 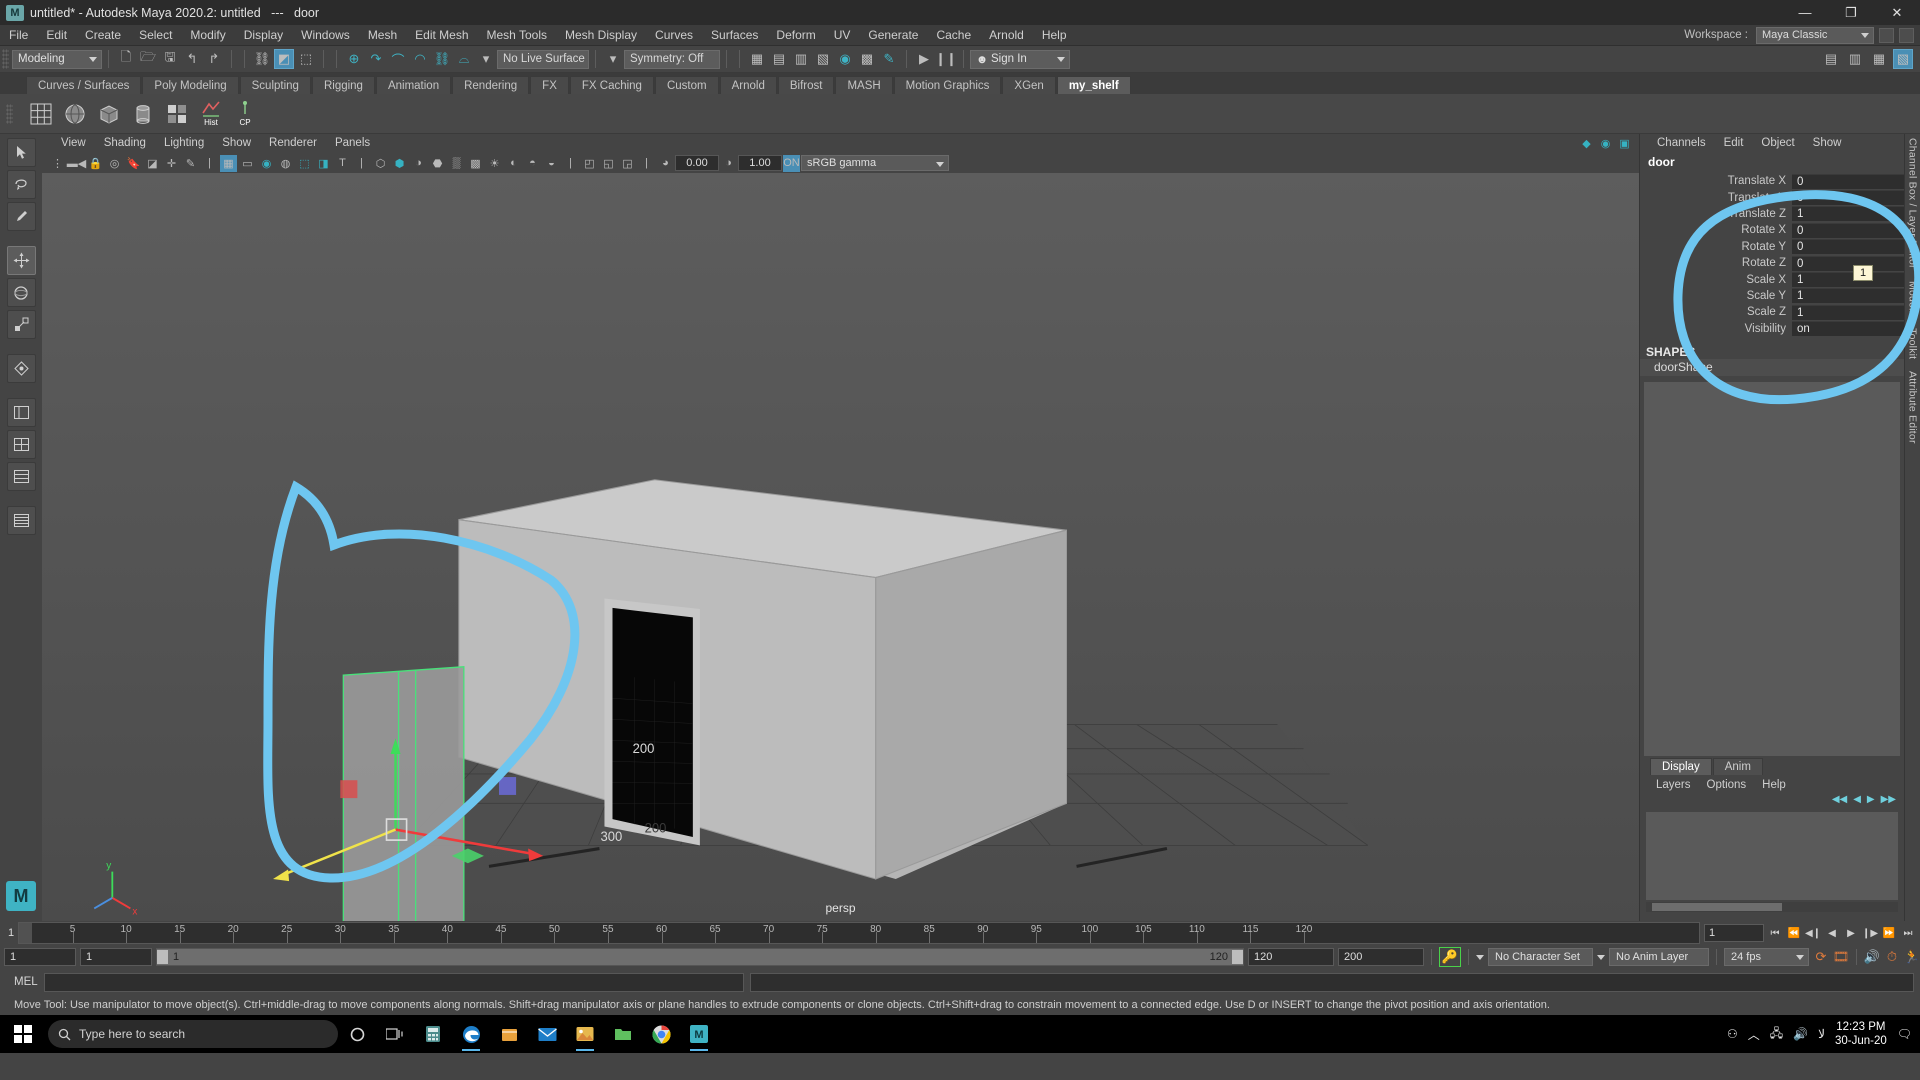 What do you see at coordinates (734, 35) in the screenshot?
I see `menu-item-surfaces: Surfaces` at bounding box center [734, 35].